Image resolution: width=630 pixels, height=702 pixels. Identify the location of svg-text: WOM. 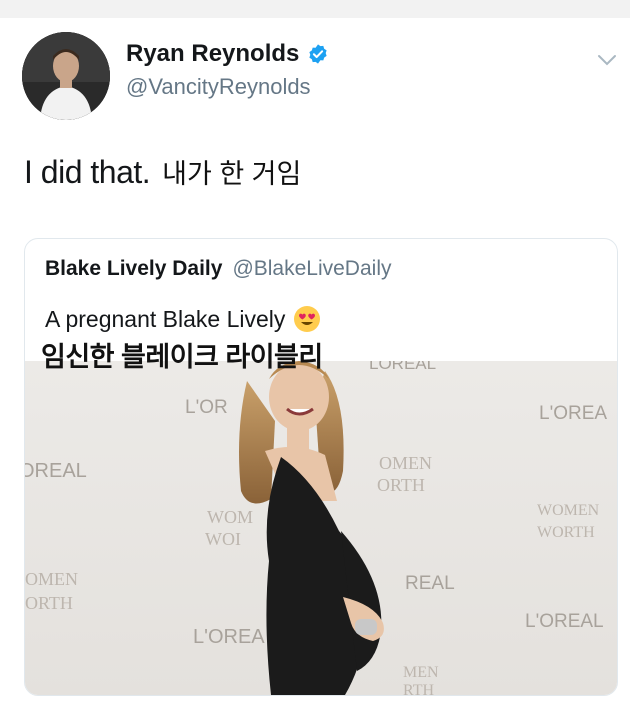
(230, 517).